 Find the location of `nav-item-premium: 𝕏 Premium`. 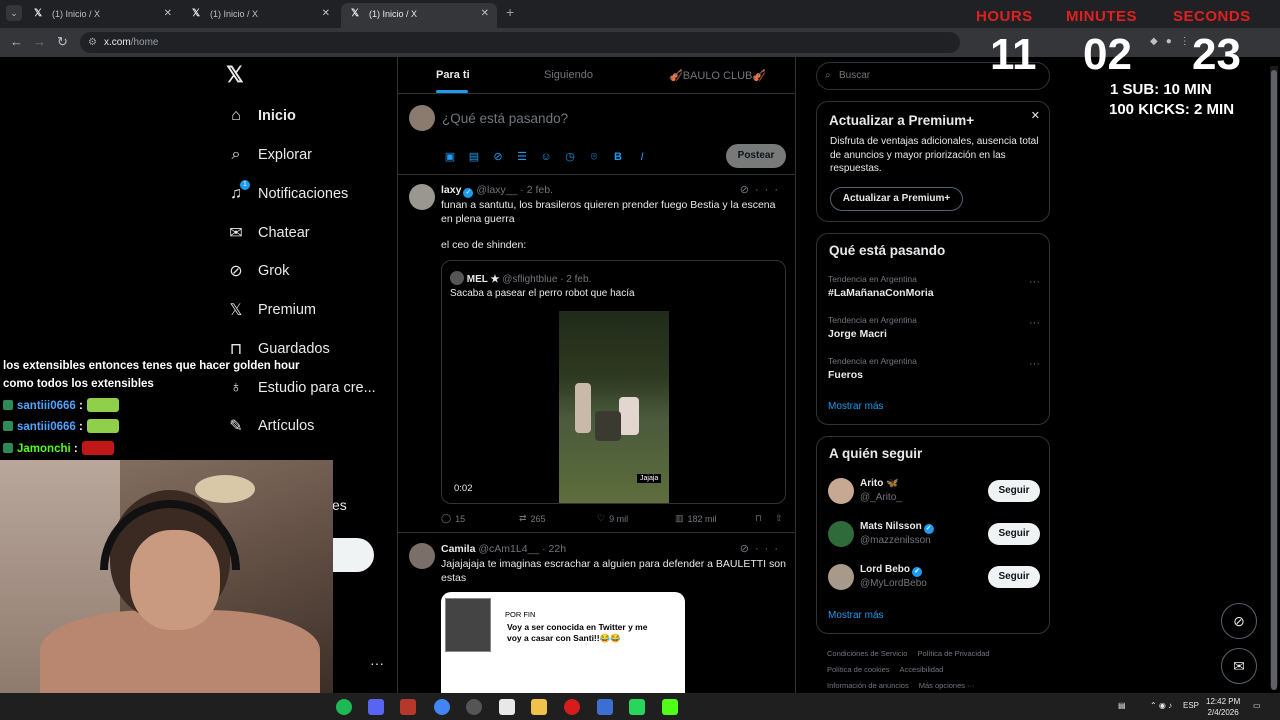

nav-item-premium: 𝕏 Premium is located at coordinates (271, 310).